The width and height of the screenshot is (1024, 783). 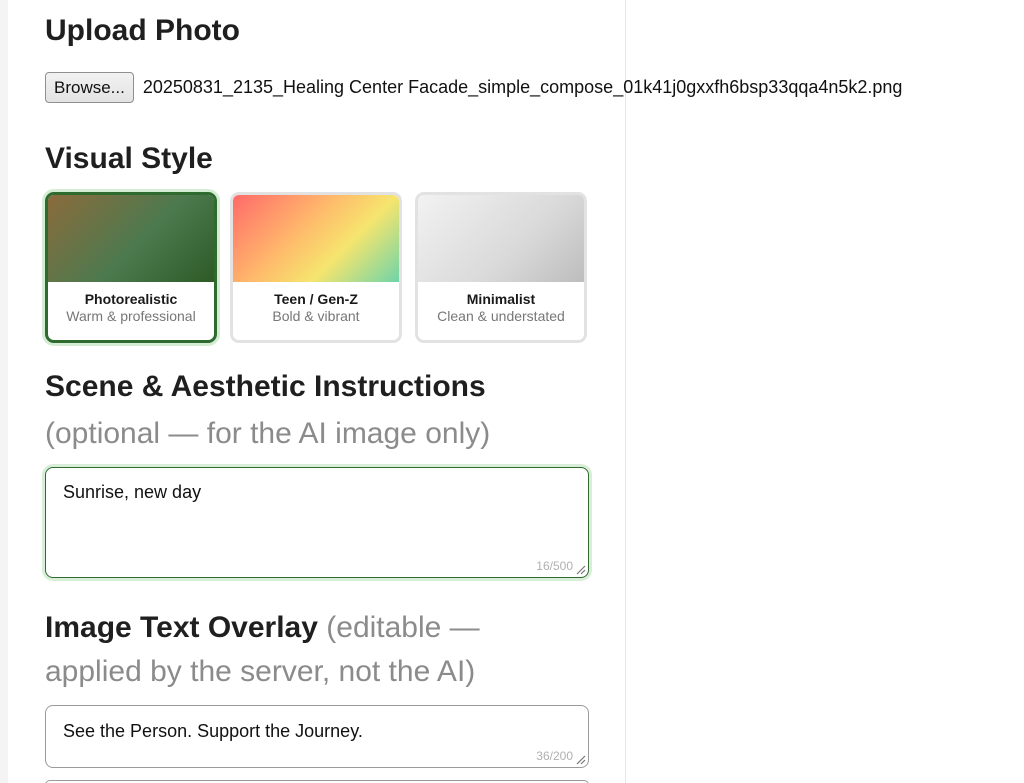 I want to click on style-swatch-photorealistic, so click(x=131, y=238).